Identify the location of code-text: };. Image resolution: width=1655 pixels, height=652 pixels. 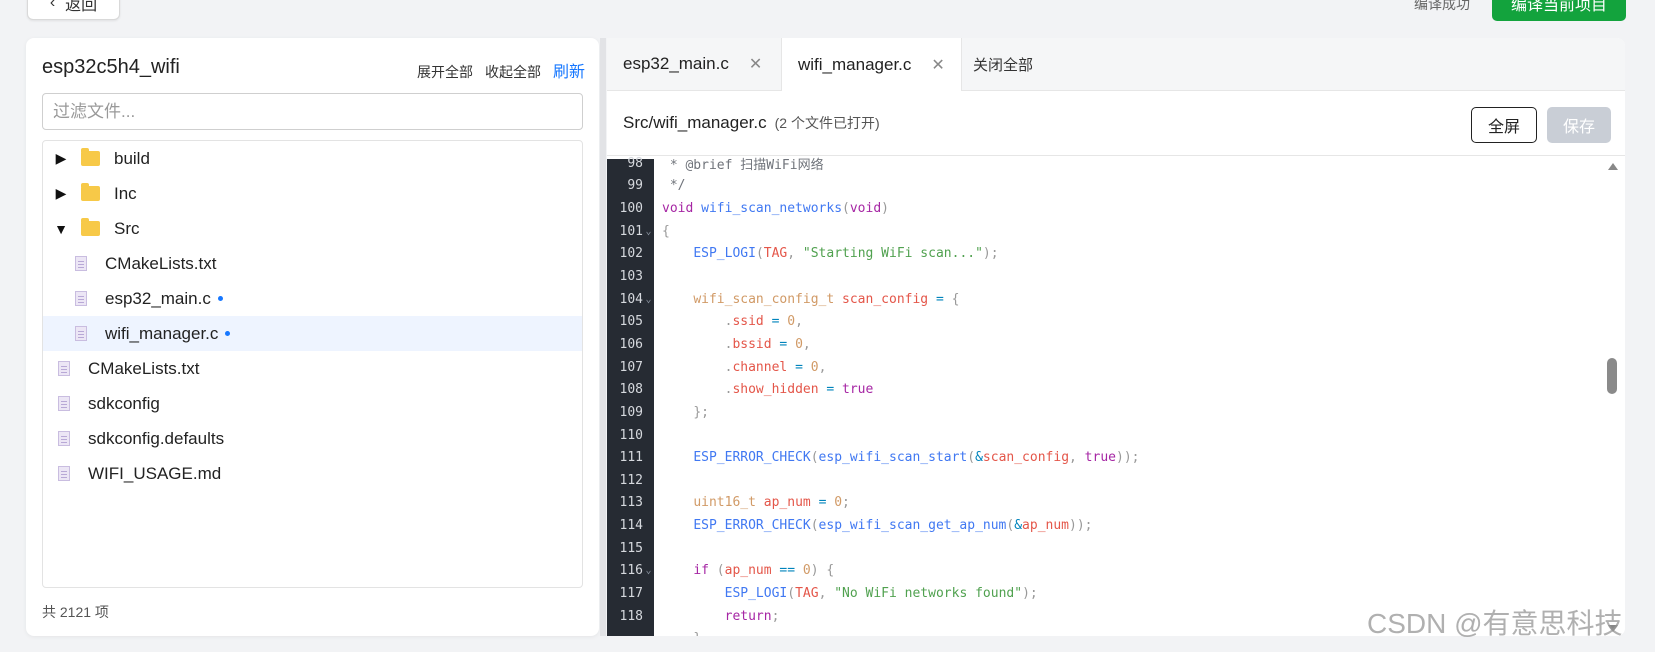
(701, 412).